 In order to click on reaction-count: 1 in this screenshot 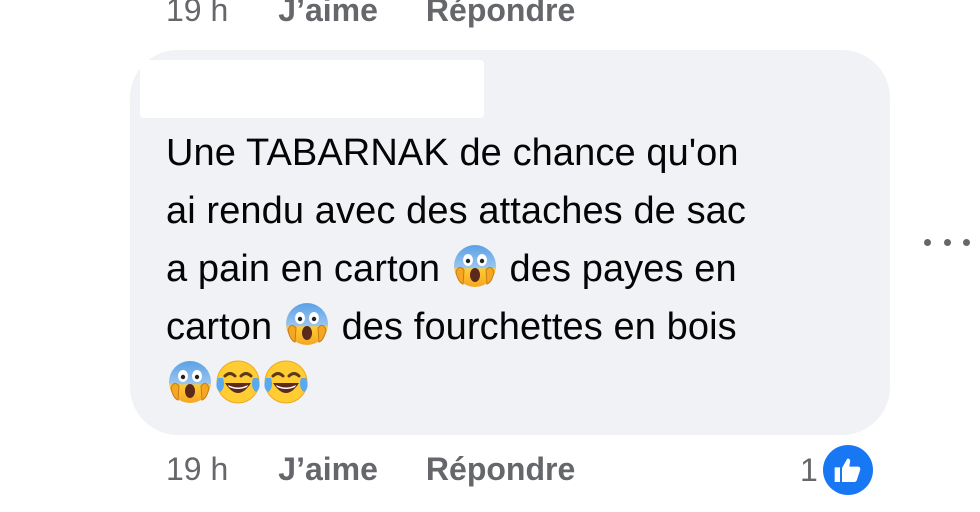, I will do `click(809, 470)`.